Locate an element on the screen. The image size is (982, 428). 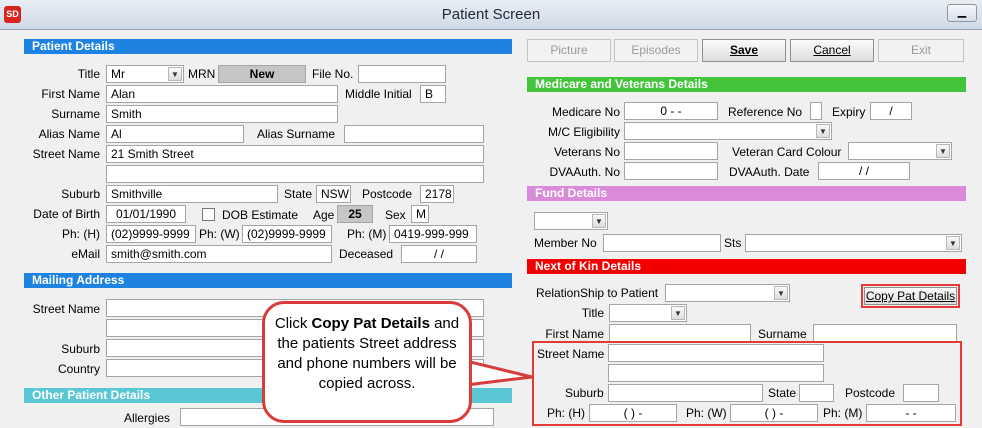
mailing-suburb-label: Suburb is located at coordinates (80, 349).